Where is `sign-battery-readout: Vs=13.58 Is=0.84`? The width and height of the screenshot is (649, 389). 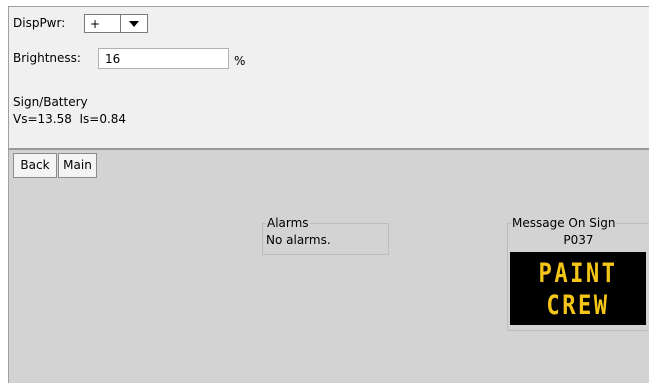 sign-battery-readout: Vs=13.58 Is=0.84 is located at coordinates (70, 119).